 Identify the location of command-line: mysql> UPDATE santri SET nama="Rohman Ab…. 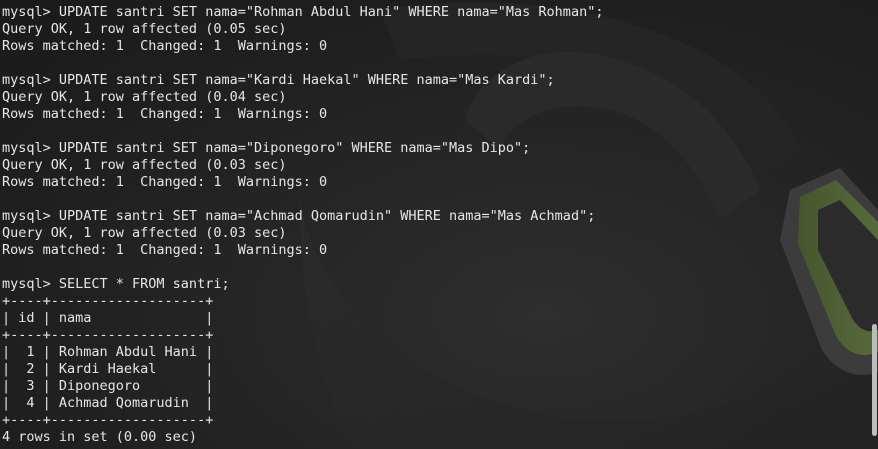
(303, 12).